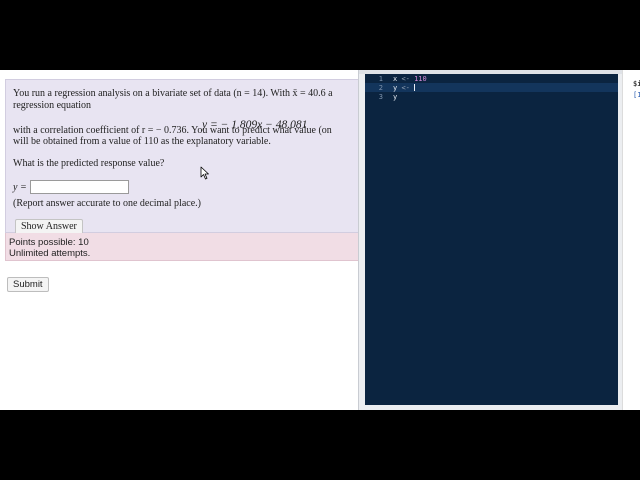  I want to click on code-line-2: y <-, so click(404, 88).